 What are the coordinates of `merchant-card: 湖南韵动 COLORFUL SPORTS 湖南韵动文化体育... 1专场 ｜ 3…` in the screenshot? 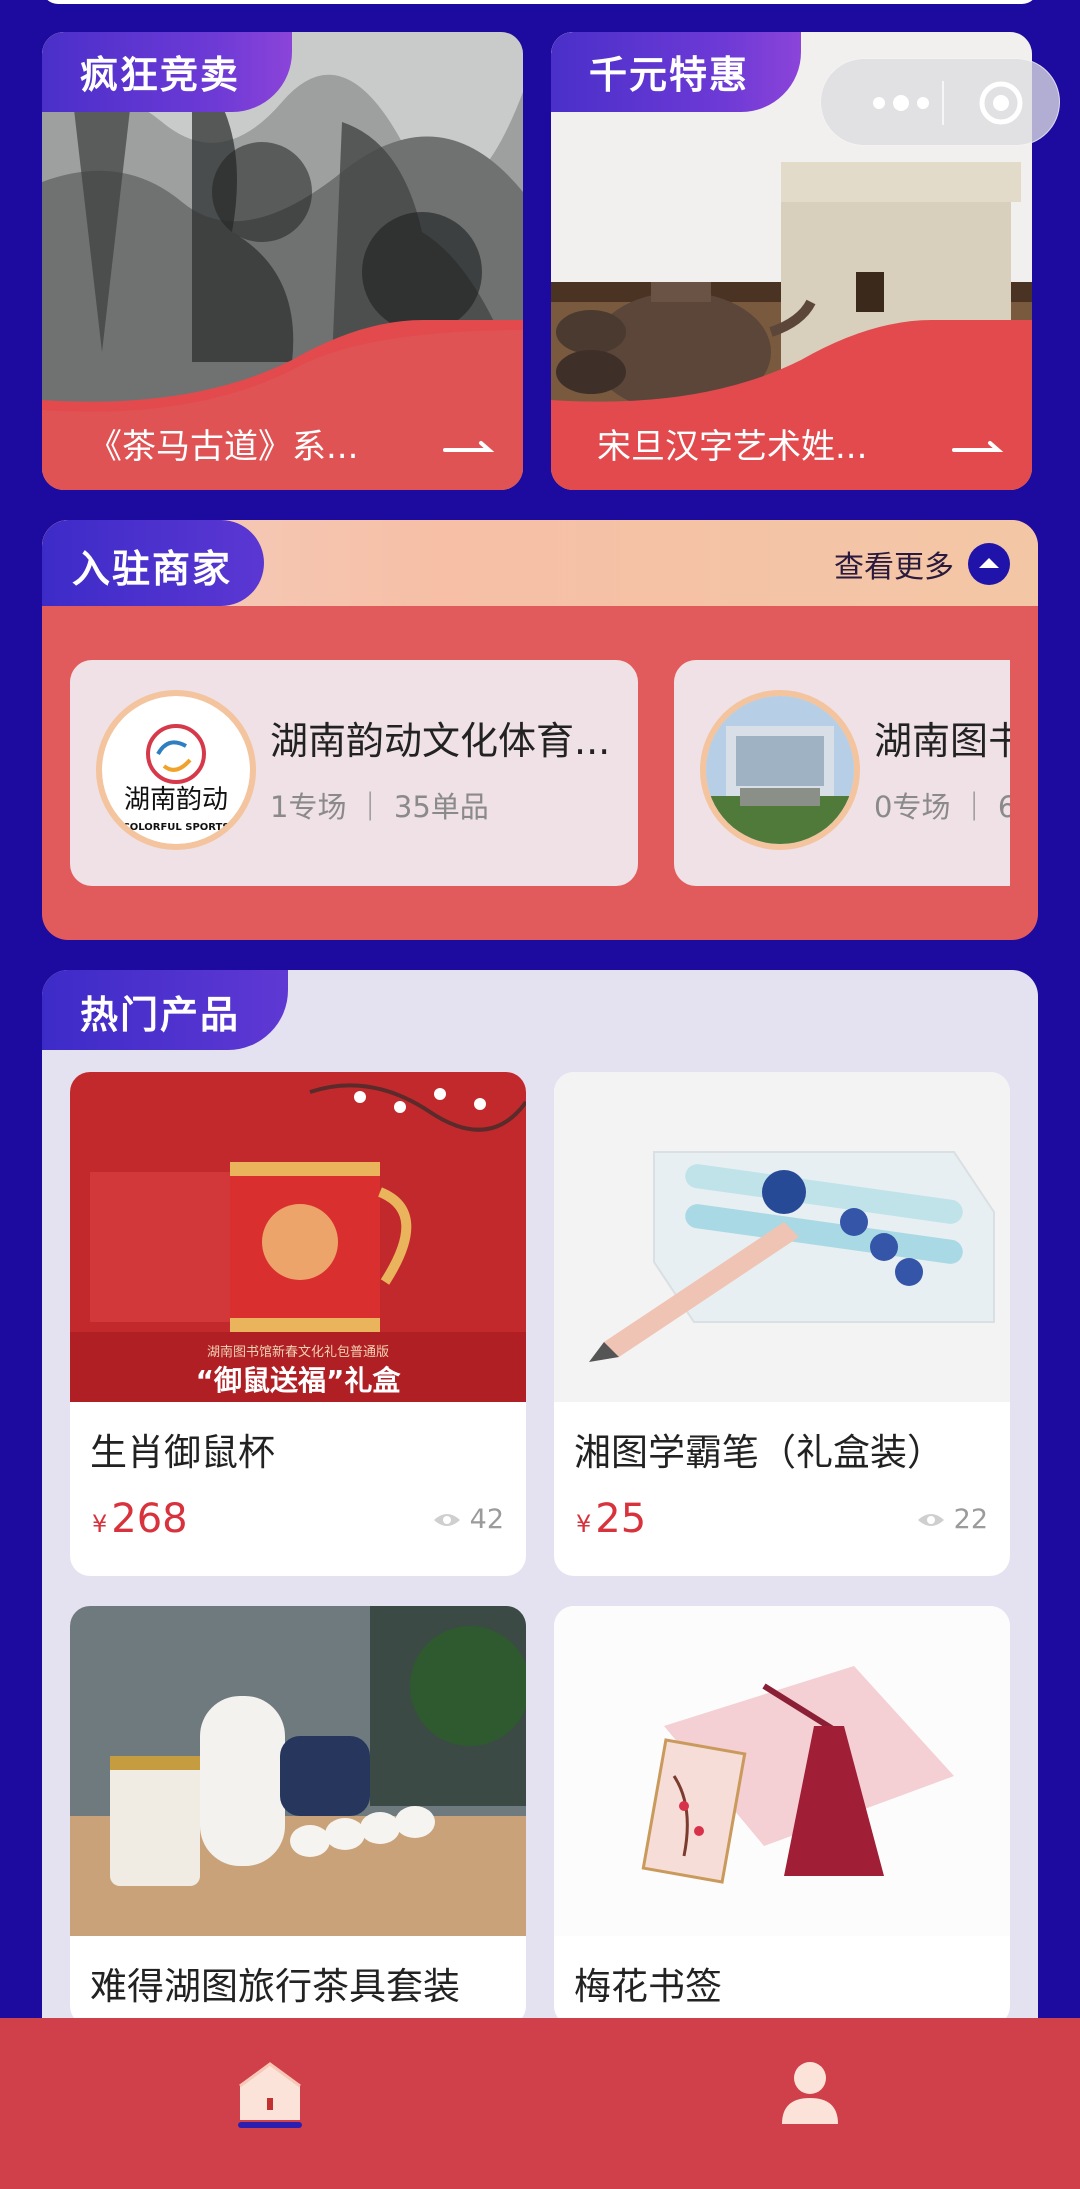 It's located at (354, 773).